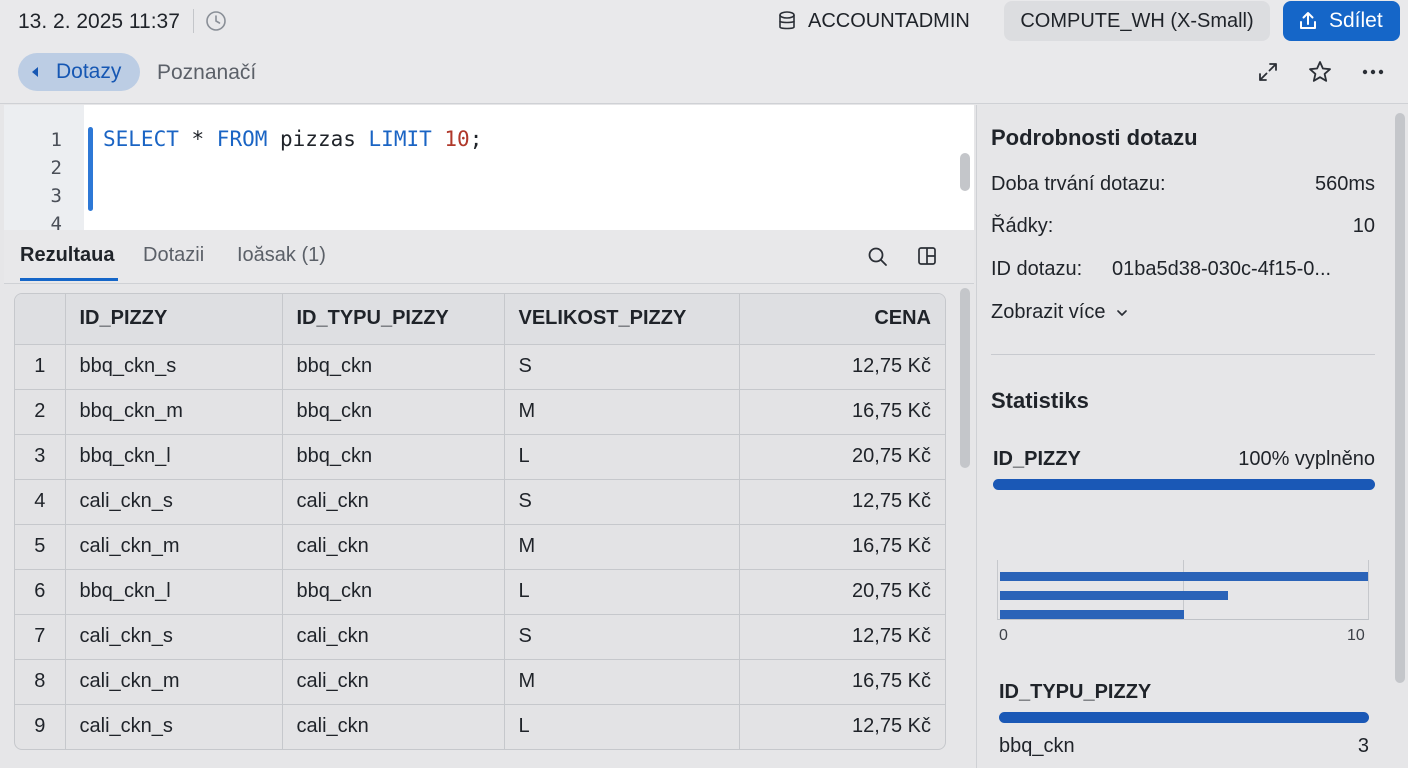 The width and height of the screenshot is (1408, 768). I want to click on table-row: 5 cali_ckn_m cali_ckn M 16,75 Kč, so click(480, 547).